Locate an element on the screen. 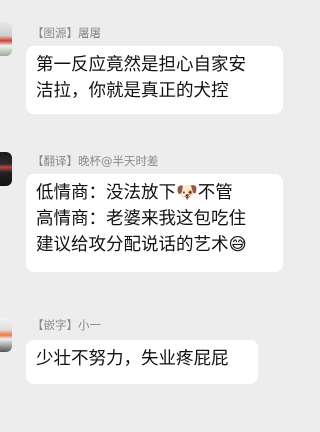 This screenshot has width=320, height=432. message-line: 建议给攻分配说话的艺术😅 is located at coordinates (141, 245).